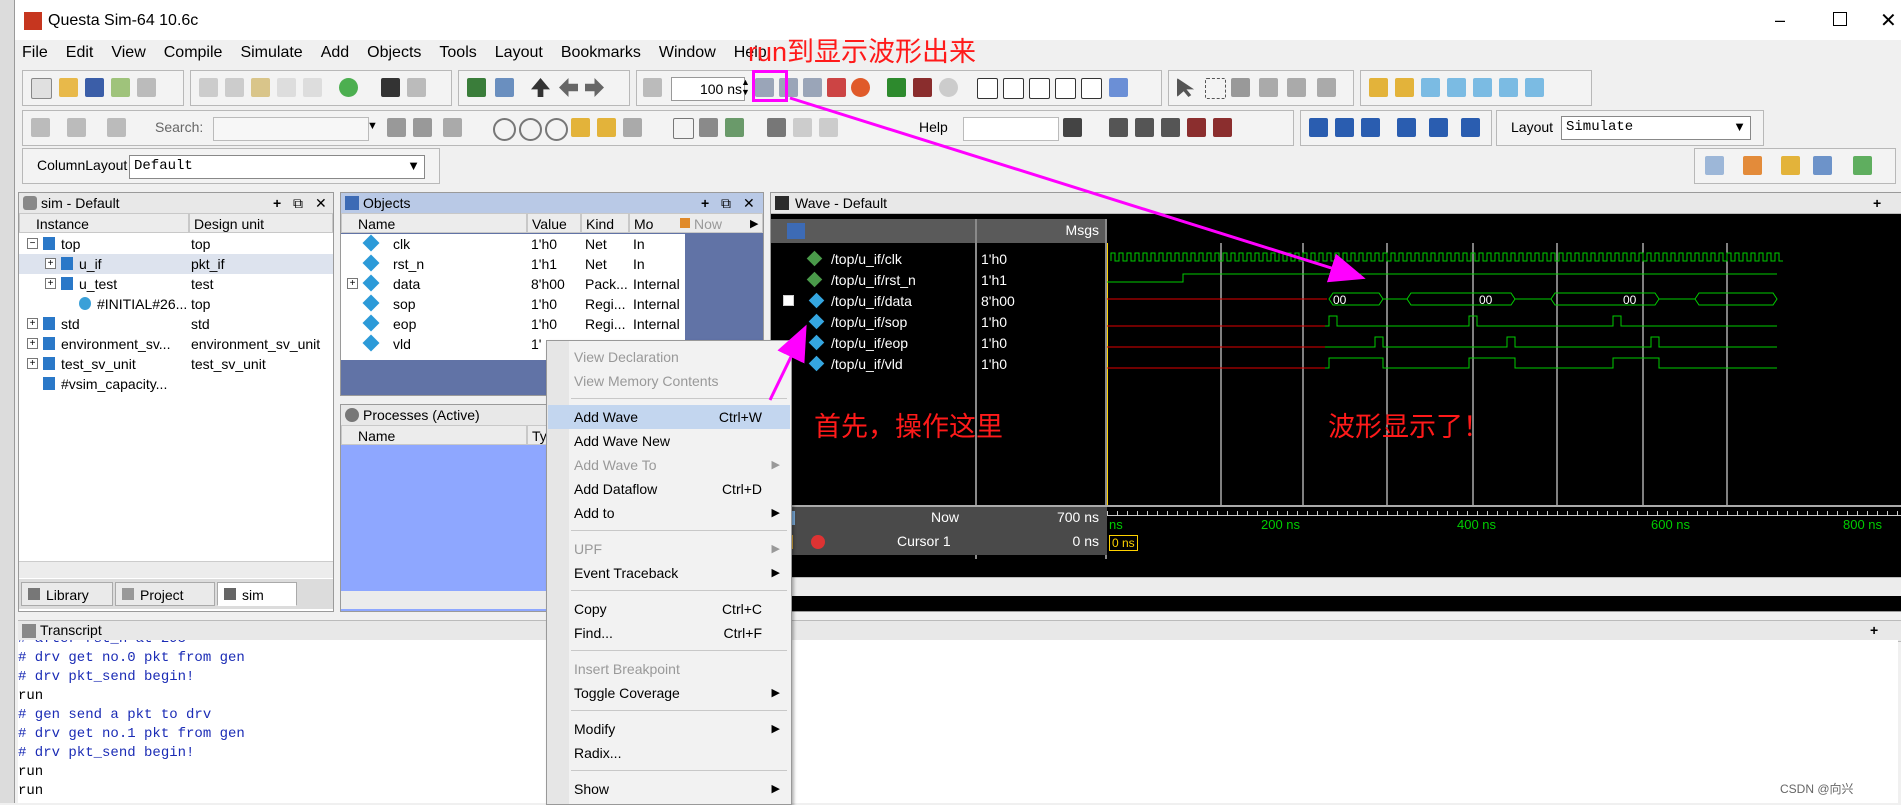  What do you see at coordinates (860, 87) in the screenshot?
I see `stop-icon` at bounding box center [860, 87].